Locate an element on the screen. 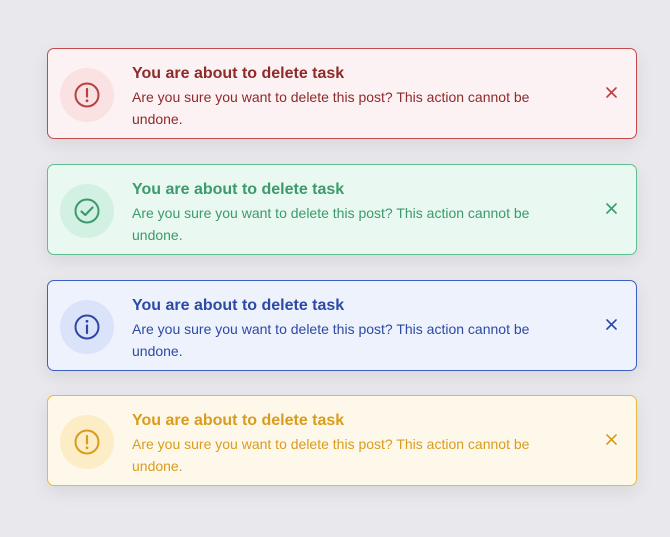  check-circle-icon is located at coordinates (87, 211).